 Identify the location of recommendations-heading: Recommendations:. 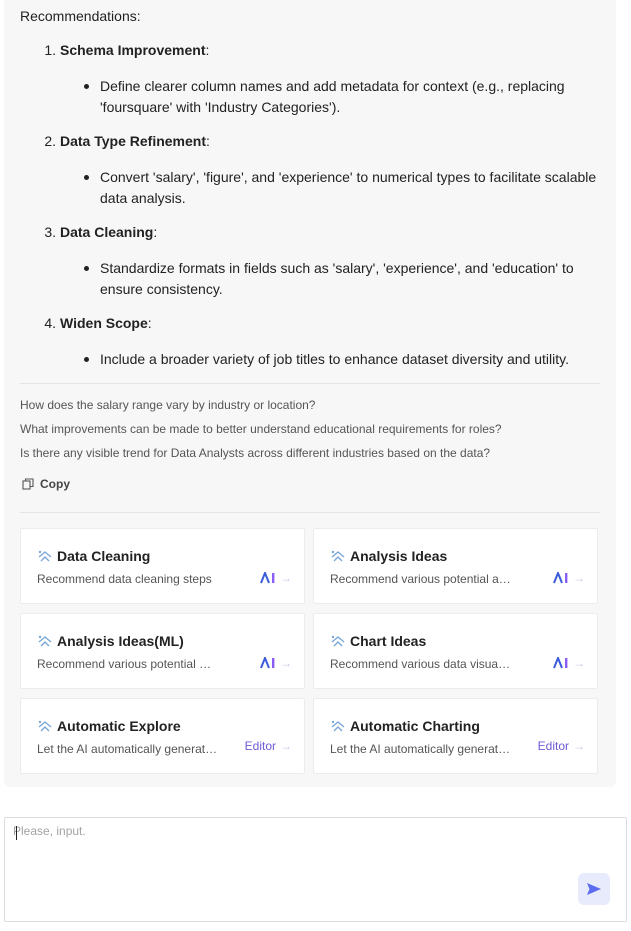
(80, 16).